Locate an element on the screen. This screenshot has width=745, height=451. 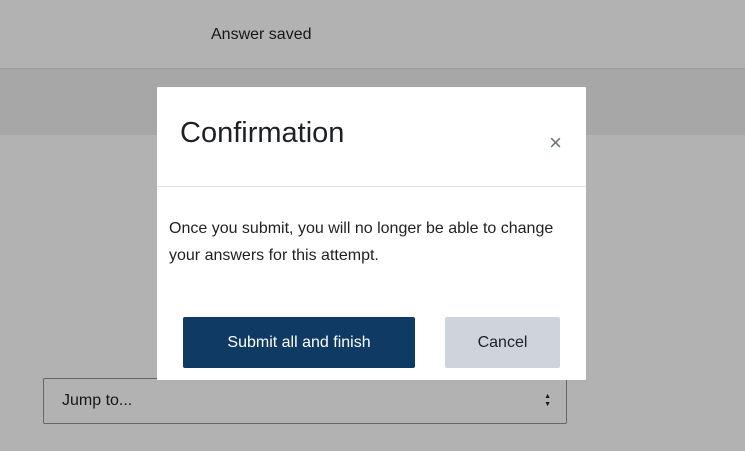
submit-all-button: Submit all and finish is located at coordinates (299, 342).